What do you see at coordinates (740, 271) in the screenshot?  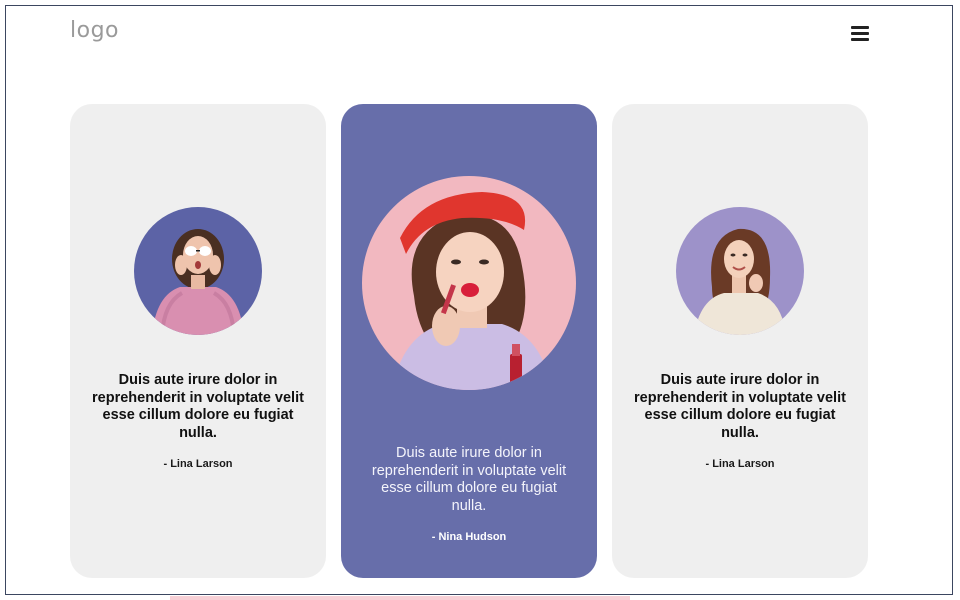 I see `woman-white-sweater-smiling-photo` at bounding box center [740, 271].